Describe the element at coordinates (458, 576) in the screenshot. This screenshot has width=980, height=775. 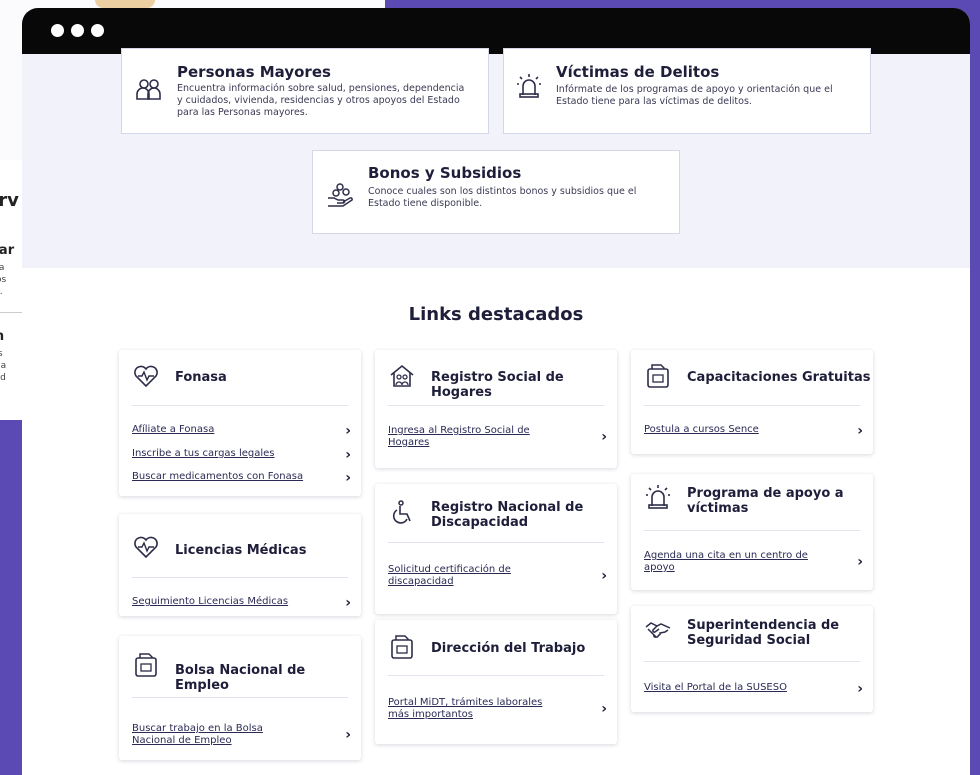
I see `link-text: Solicitud certificación de discapacidad` at that location.